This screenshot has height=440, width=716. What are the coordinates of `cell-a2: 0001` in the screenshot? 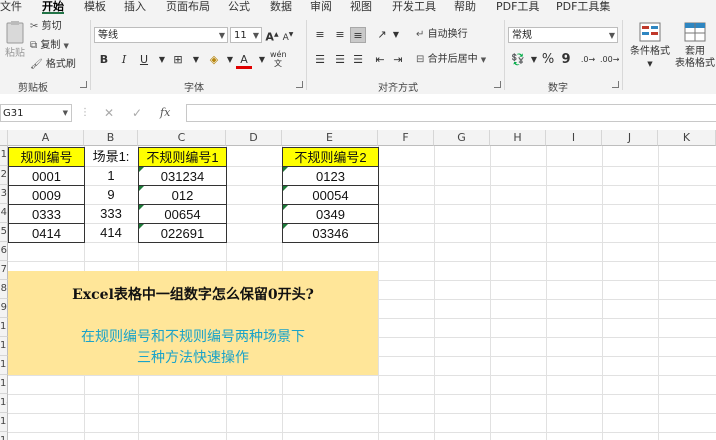 It's located at (46, 176).